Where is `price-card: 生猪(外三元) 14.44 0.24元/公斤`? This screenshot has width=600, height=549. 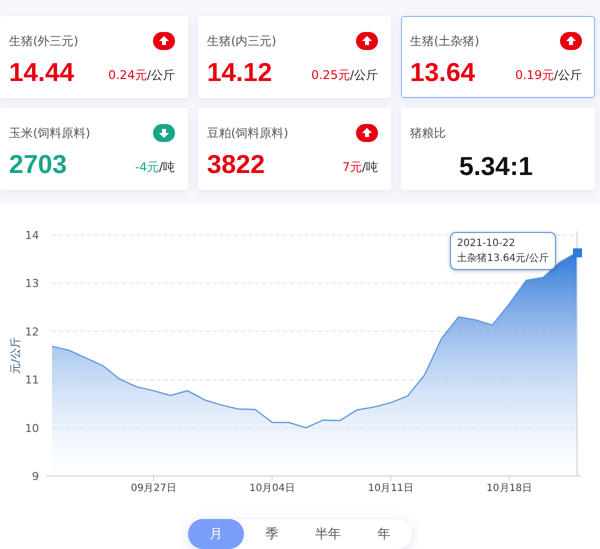
price-card: 生猪(外三元) 14.44 0.24元/公斤 is located at coordinates (94, 57).